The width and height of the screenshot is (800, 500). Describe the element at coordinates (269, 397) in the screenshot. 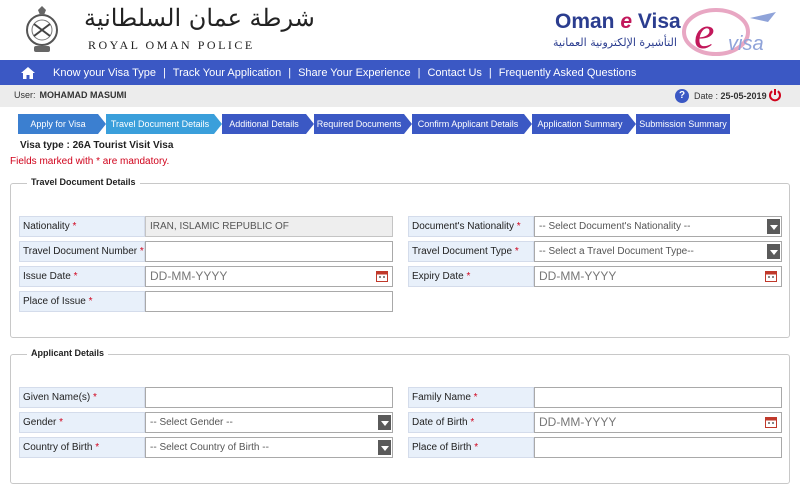

I see `given-name-input` at that location.